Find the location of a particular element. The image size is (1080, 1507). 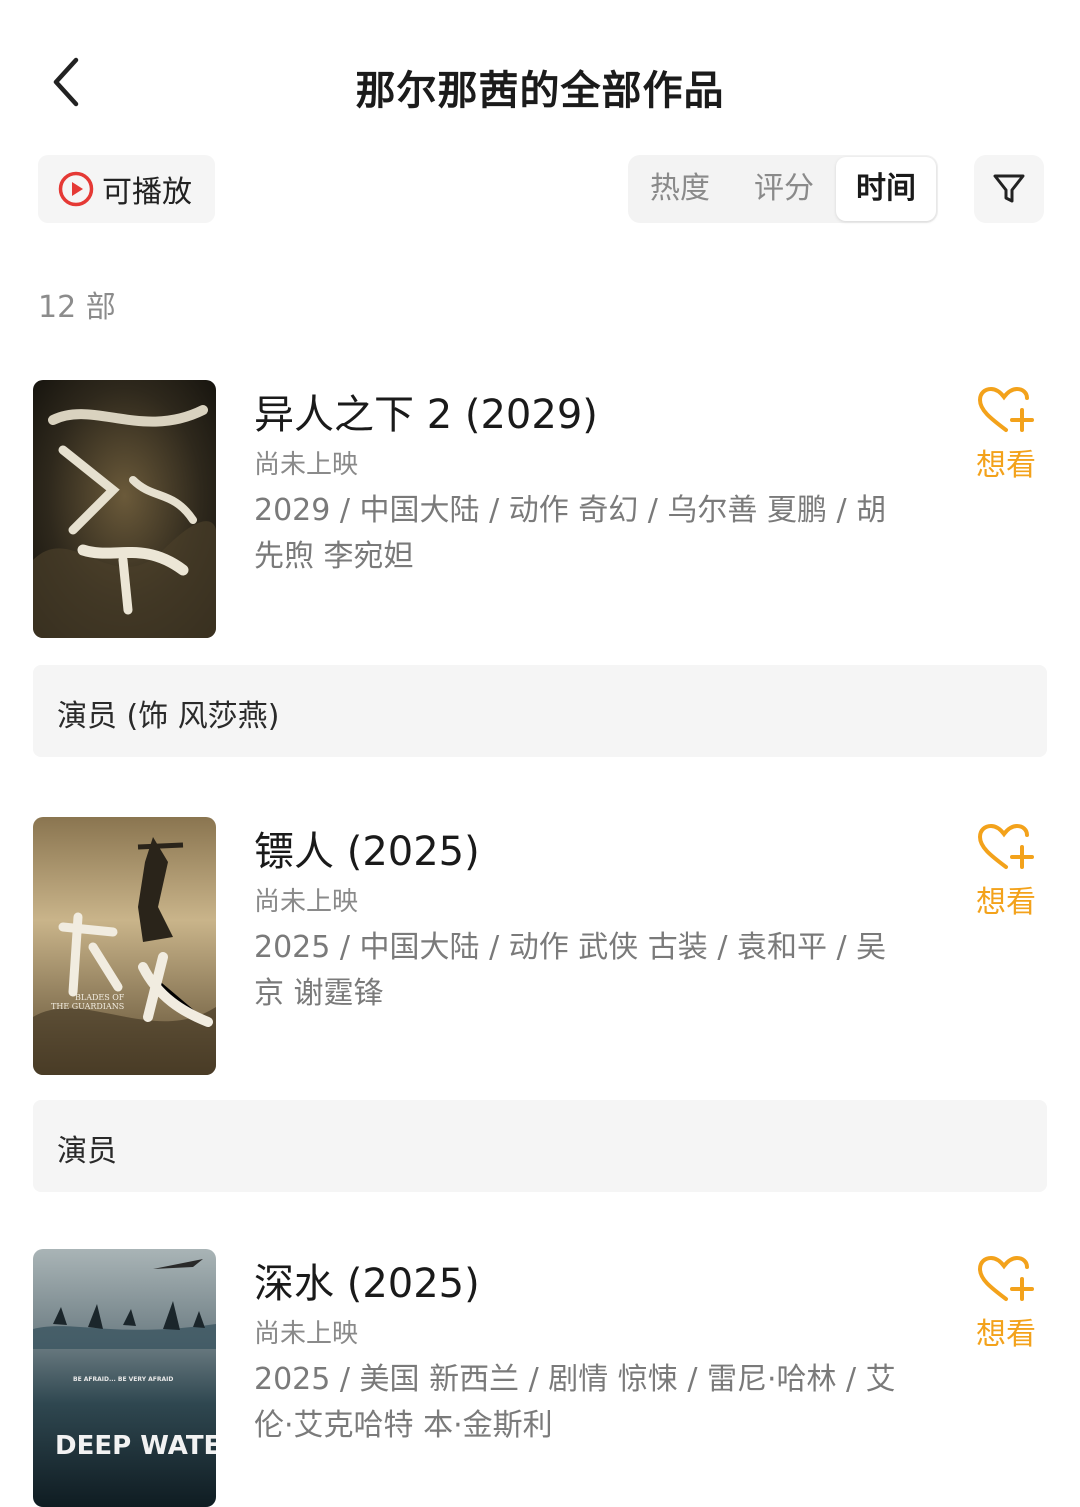

filter-button is located at coordinates (1009, 189).